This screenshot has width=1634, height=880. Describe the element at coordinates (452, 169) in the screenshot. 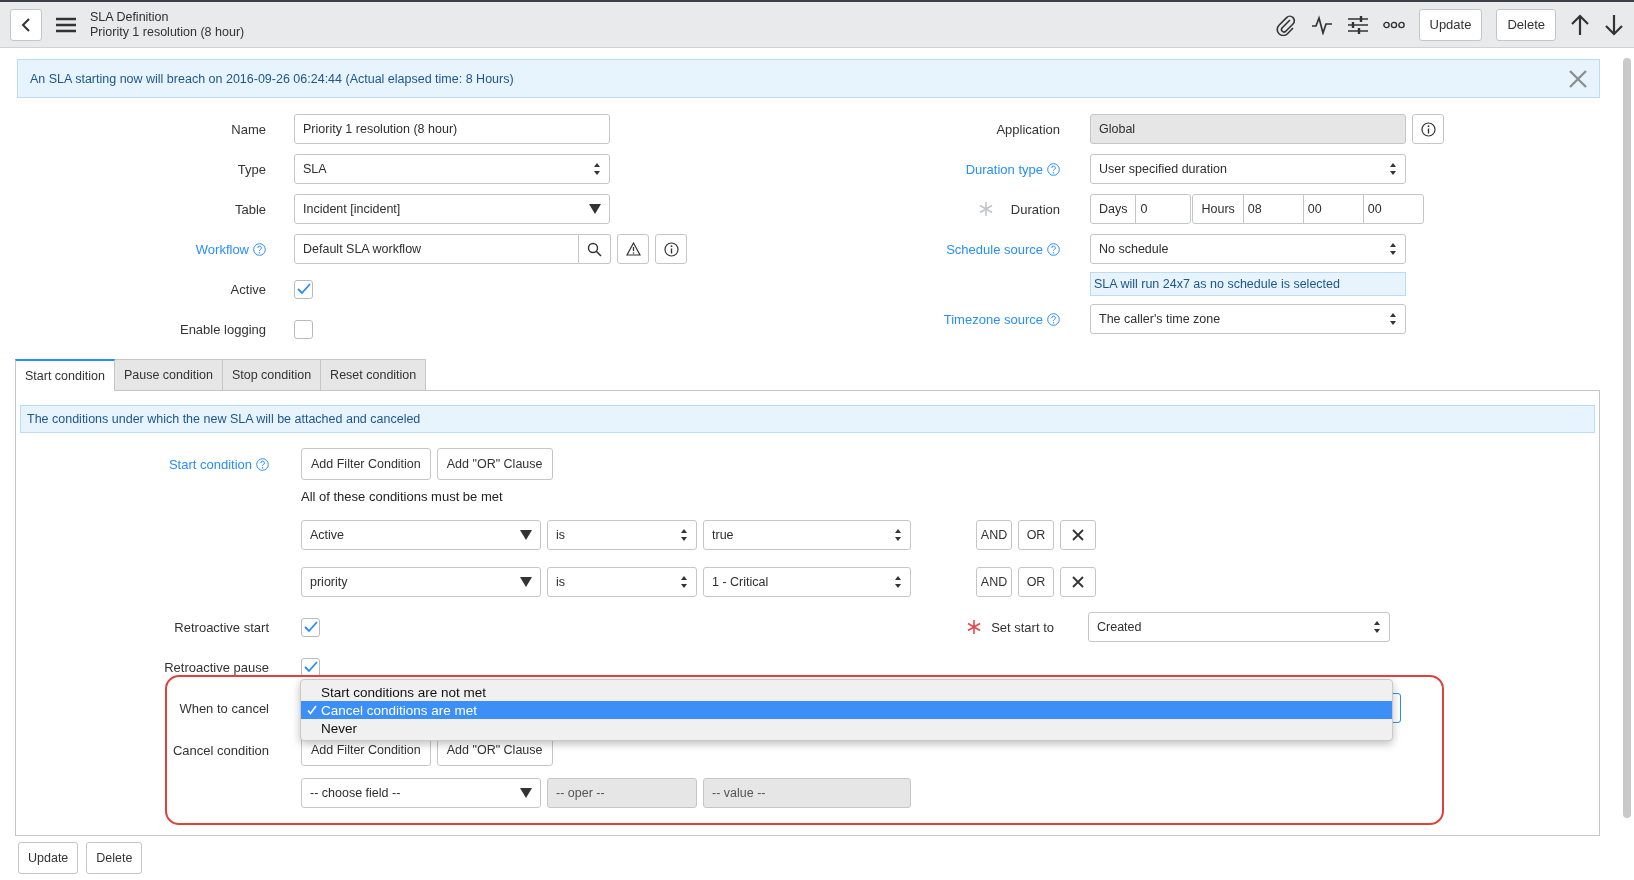

I see `type-select: SLA` at that location.